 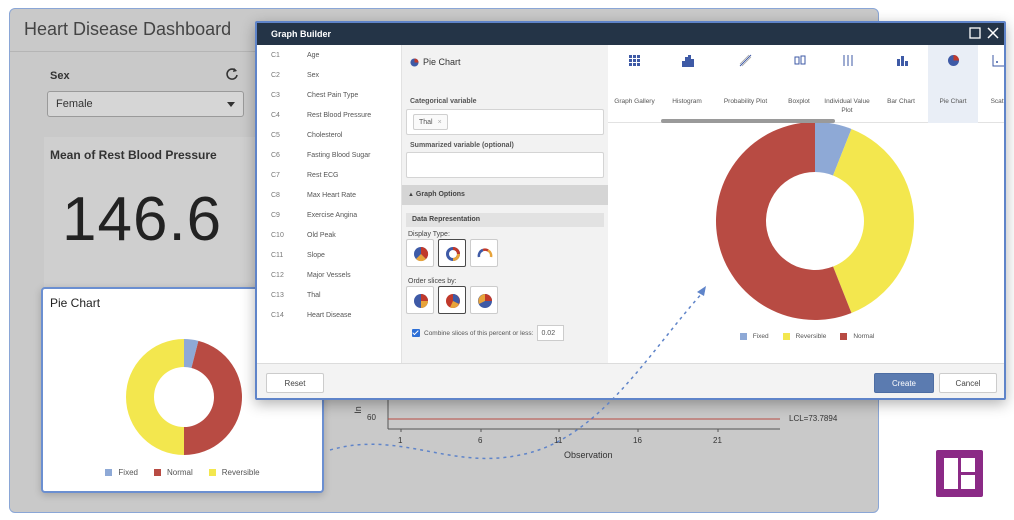 What do you see at coordinates (142, 219) in the screenshot?
I see `mean-card-value: 146.6` at bounding box center [142, 219].